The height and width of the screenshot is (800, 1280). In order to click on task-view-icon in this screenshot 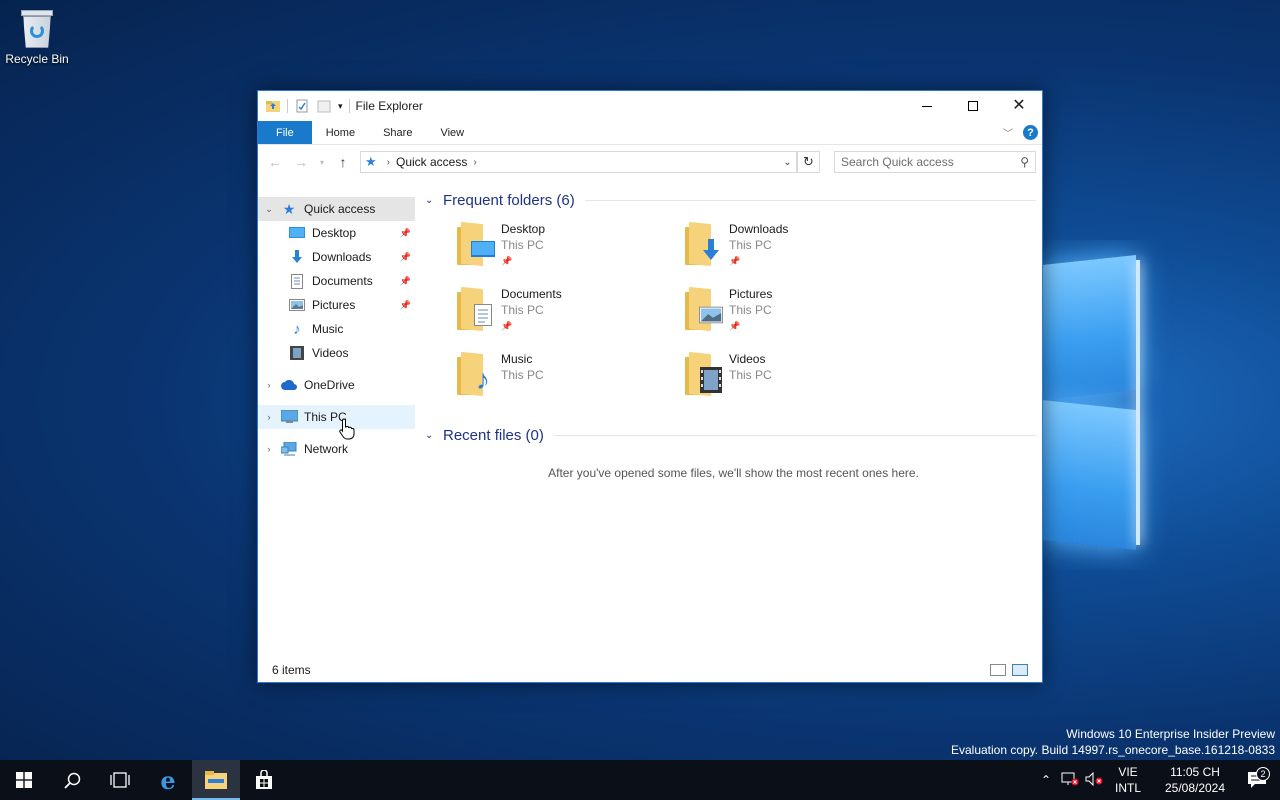, I will do `click(120, 780)`.